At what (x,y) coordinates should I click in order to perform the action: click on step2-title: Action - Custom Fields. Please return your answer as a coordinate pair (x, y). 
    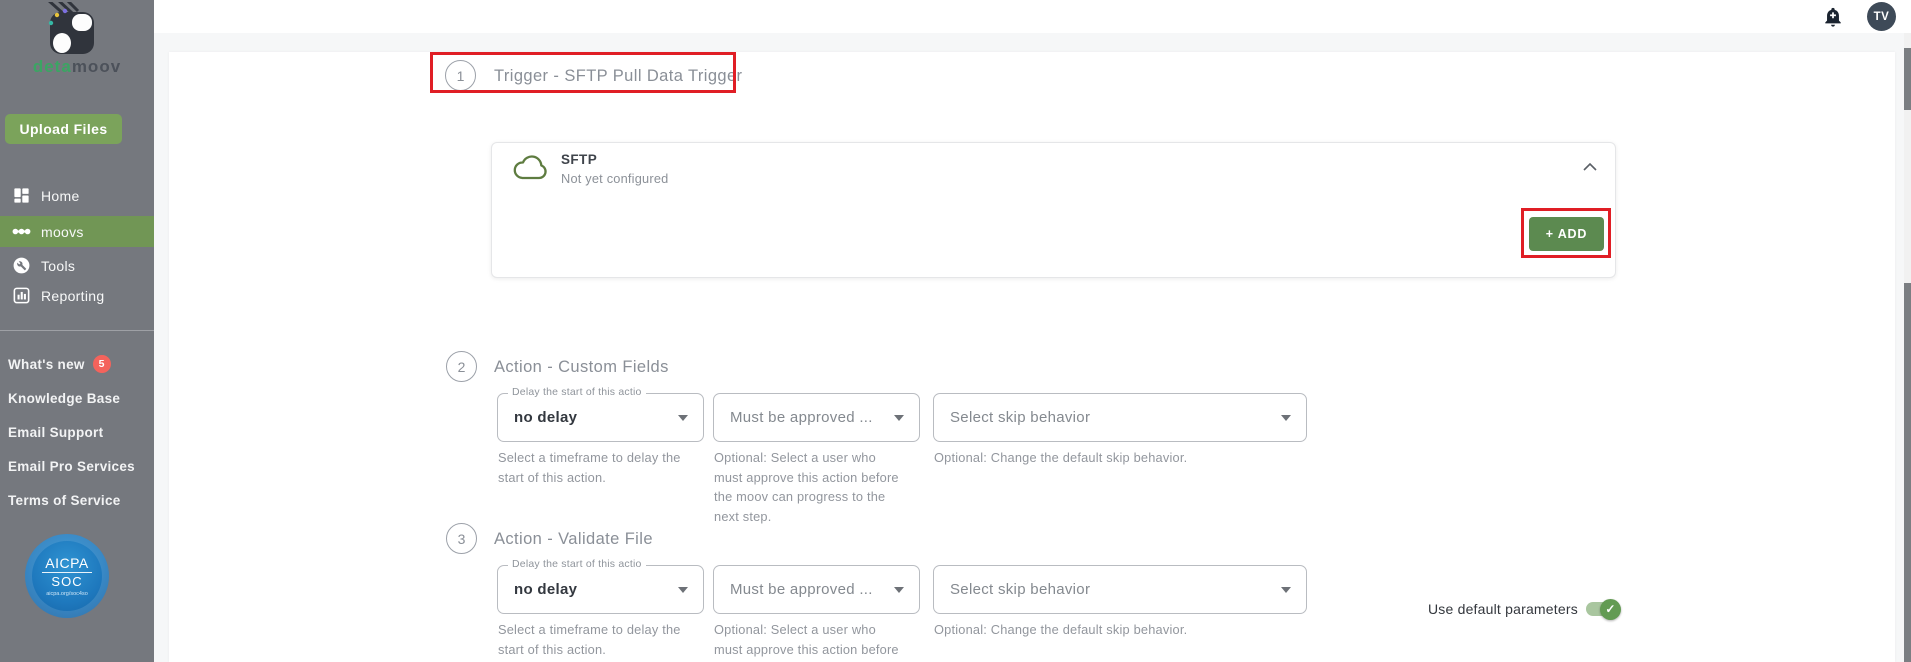
    Looking at the image, I should click on (581, 367).